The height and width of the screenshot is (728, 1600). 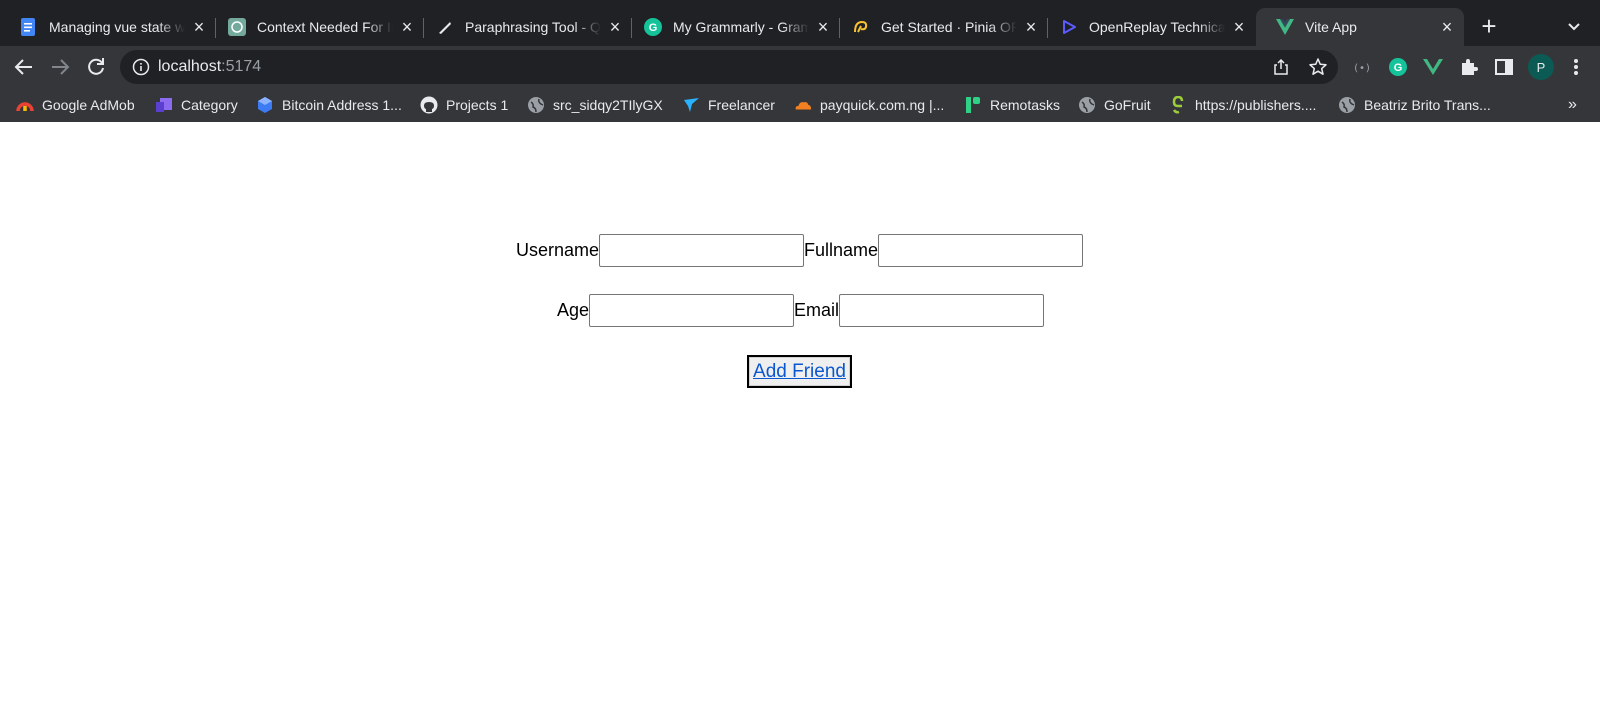 What do you see at coordinates (861, 27) in the screenshot?
I see `pinia-icon` at bounding box center [861, 27].